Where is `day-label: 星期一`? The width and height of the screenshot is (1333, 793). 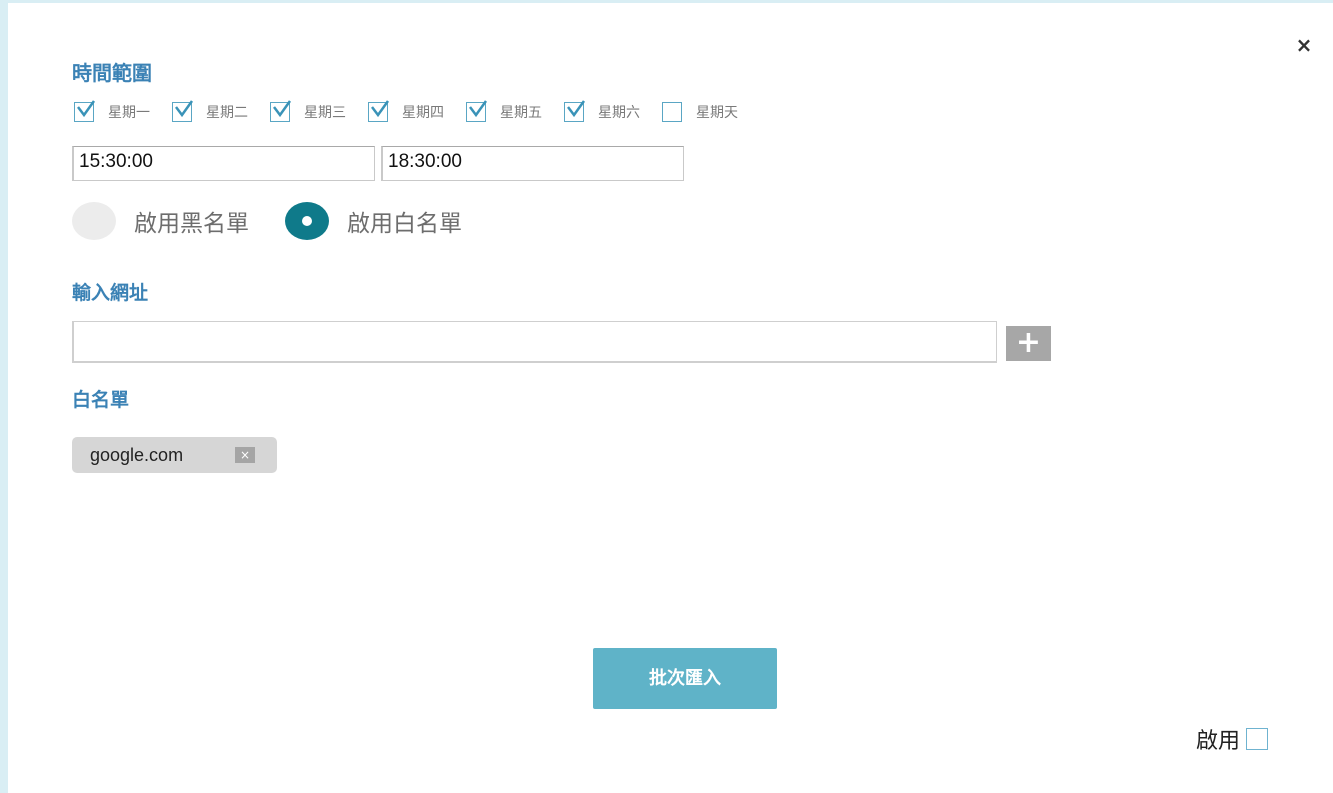
day-label: 星期一 is located at coordinates (129, 113).